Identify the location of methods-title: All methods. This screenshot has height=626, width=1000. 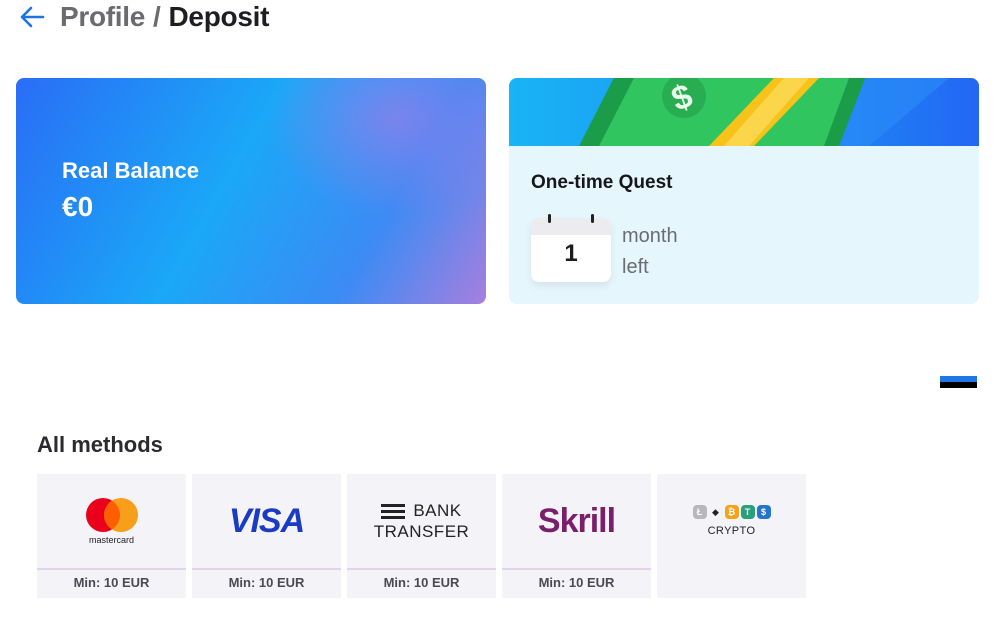
(100, 444).